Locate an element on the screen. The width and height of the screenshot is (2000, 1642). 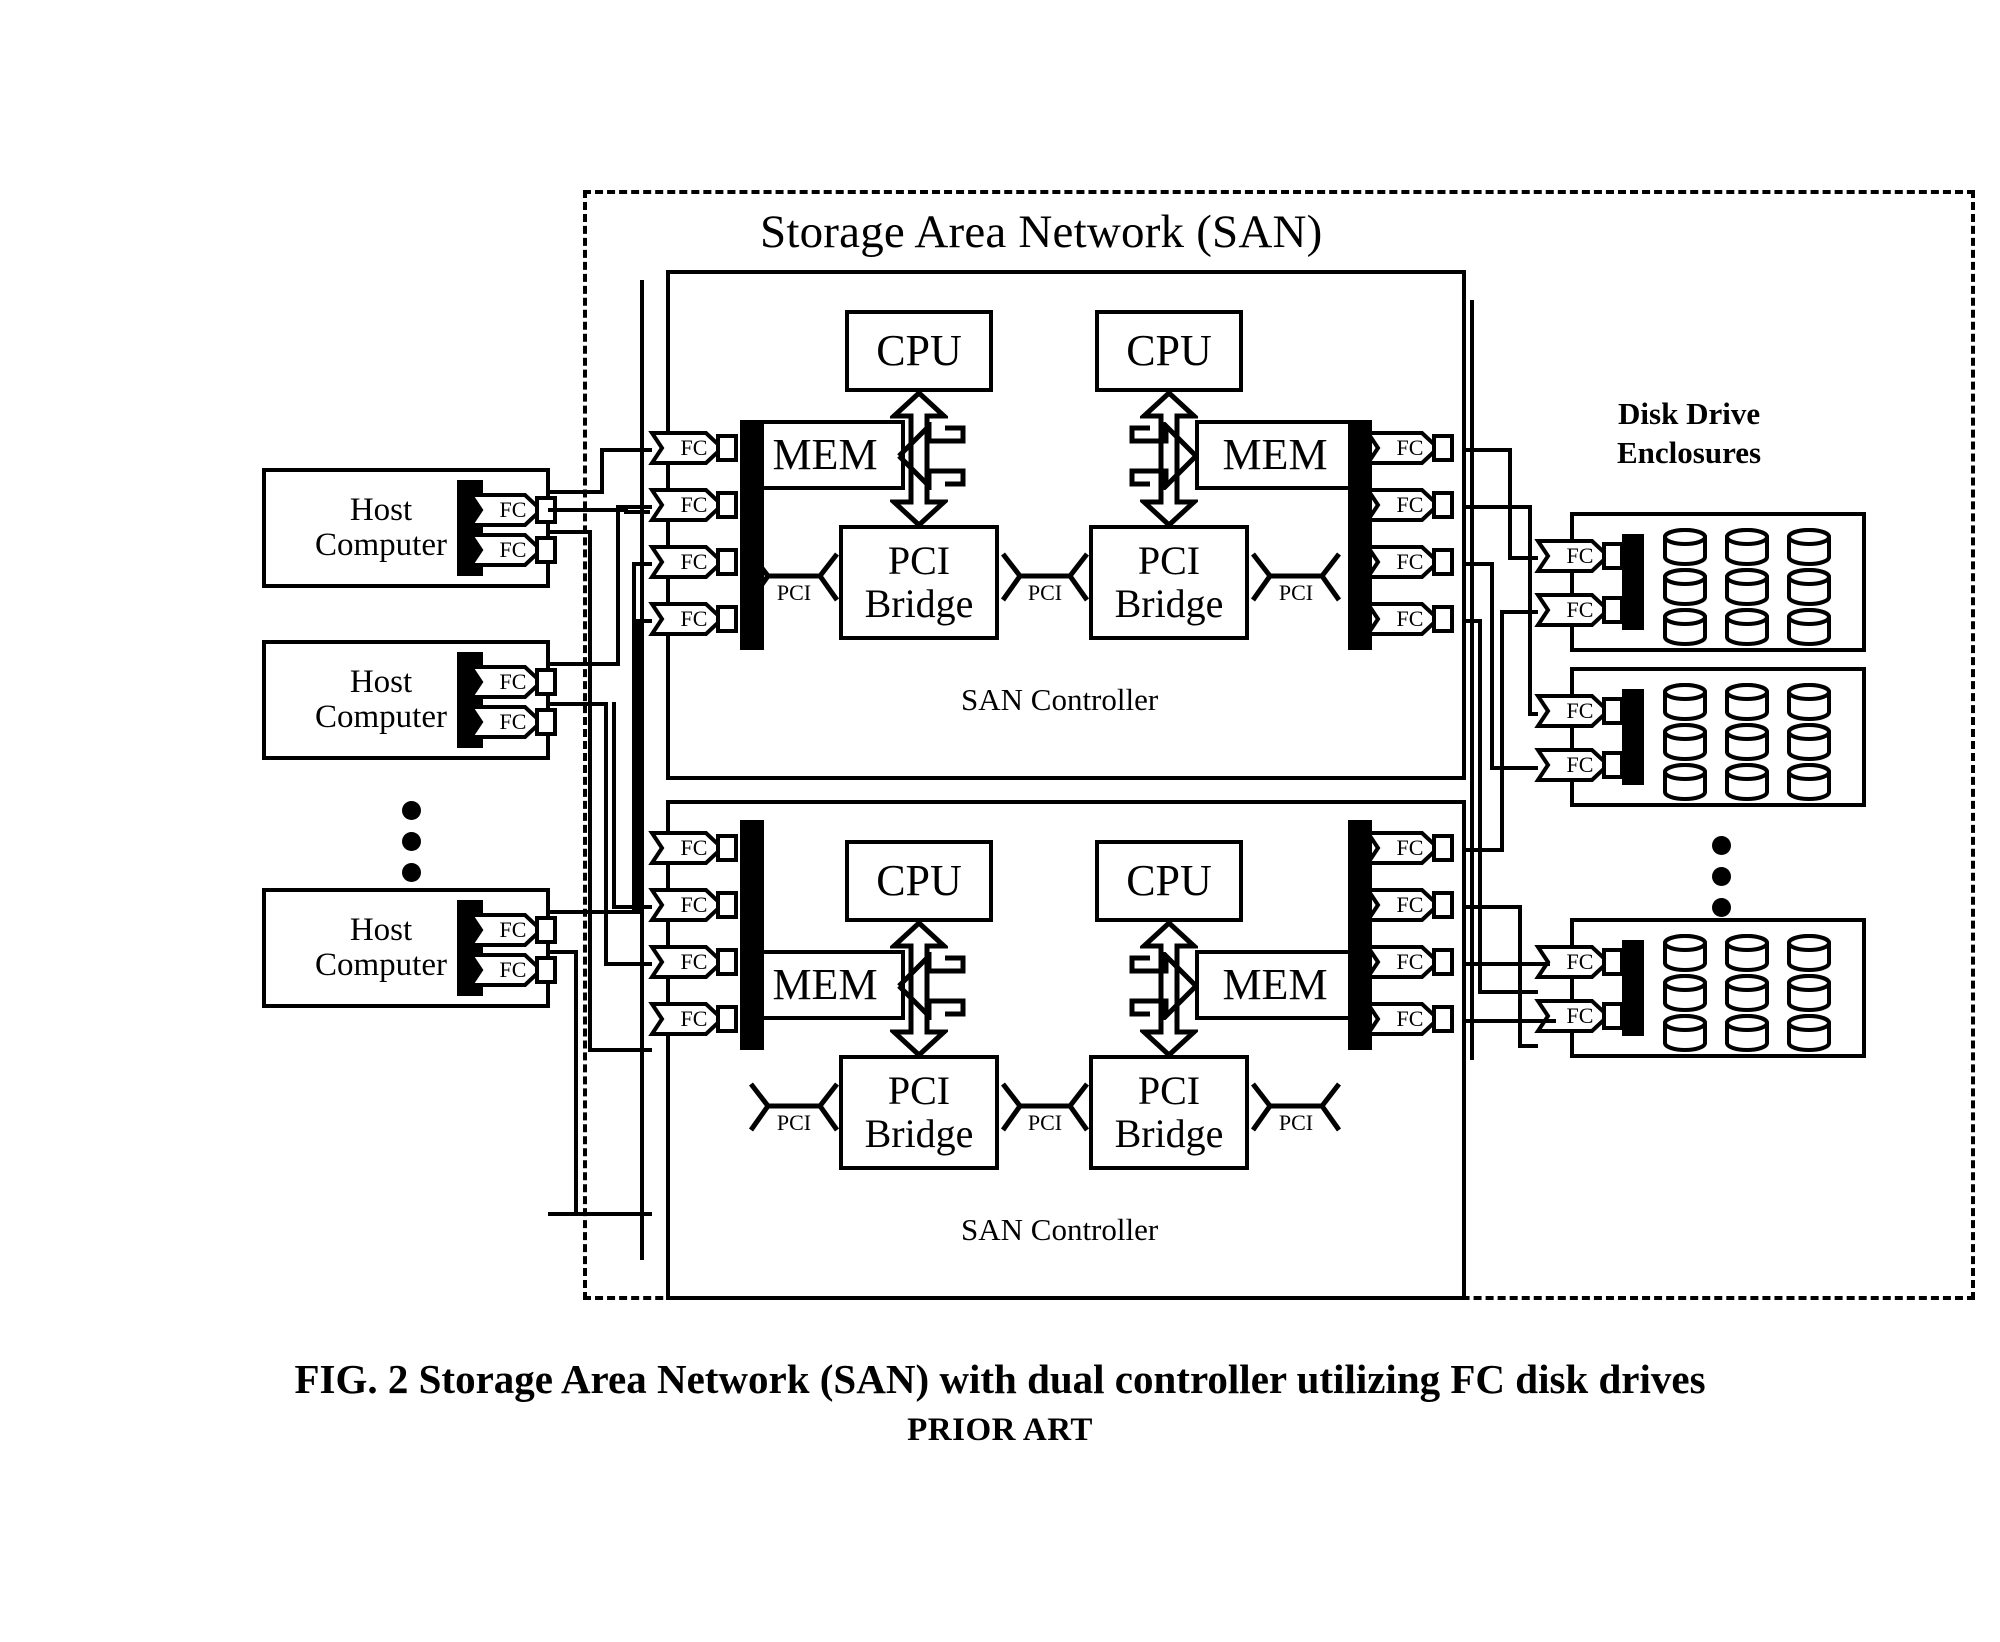
enclosure-list-ellipsis is located at coordinates (1721, 876).